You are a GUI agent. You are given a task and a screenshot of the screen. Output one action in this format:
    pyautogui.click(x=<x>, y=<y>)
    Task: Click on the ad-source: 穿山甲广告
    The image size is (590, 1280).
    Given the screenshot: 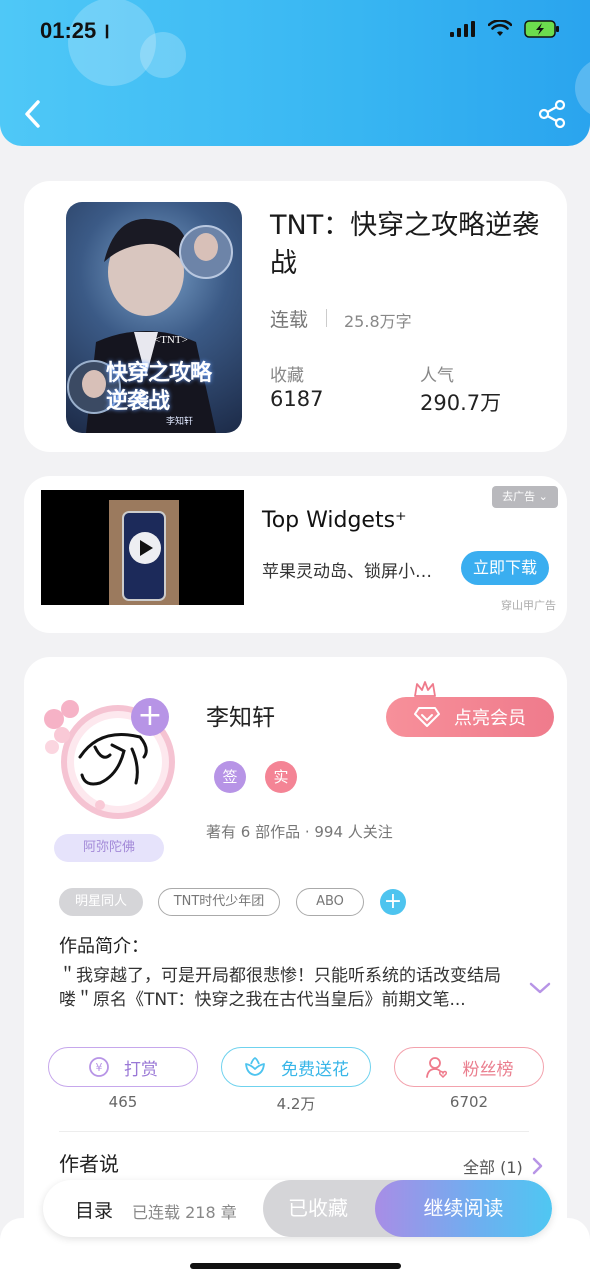 What is the action you would take?
    pyautogui.click(x=528, y=605)
    